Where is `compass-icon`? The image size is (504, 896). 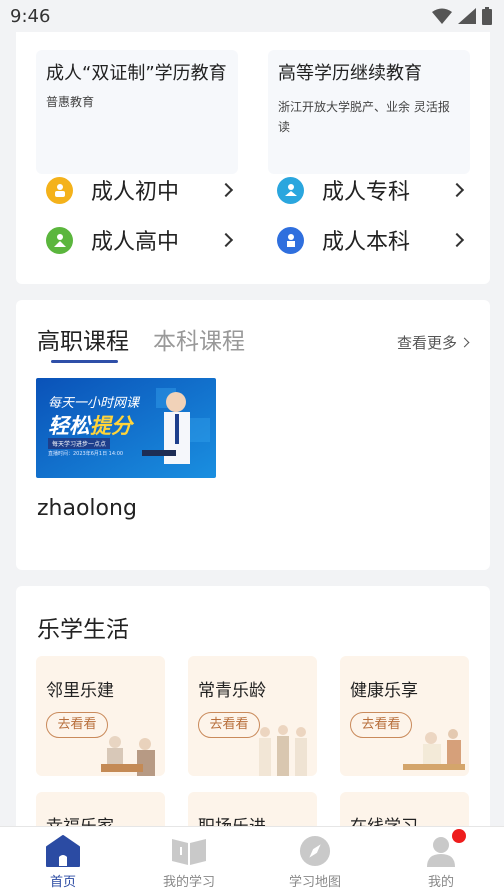
compass-icon is located at coordinates (315, 851).